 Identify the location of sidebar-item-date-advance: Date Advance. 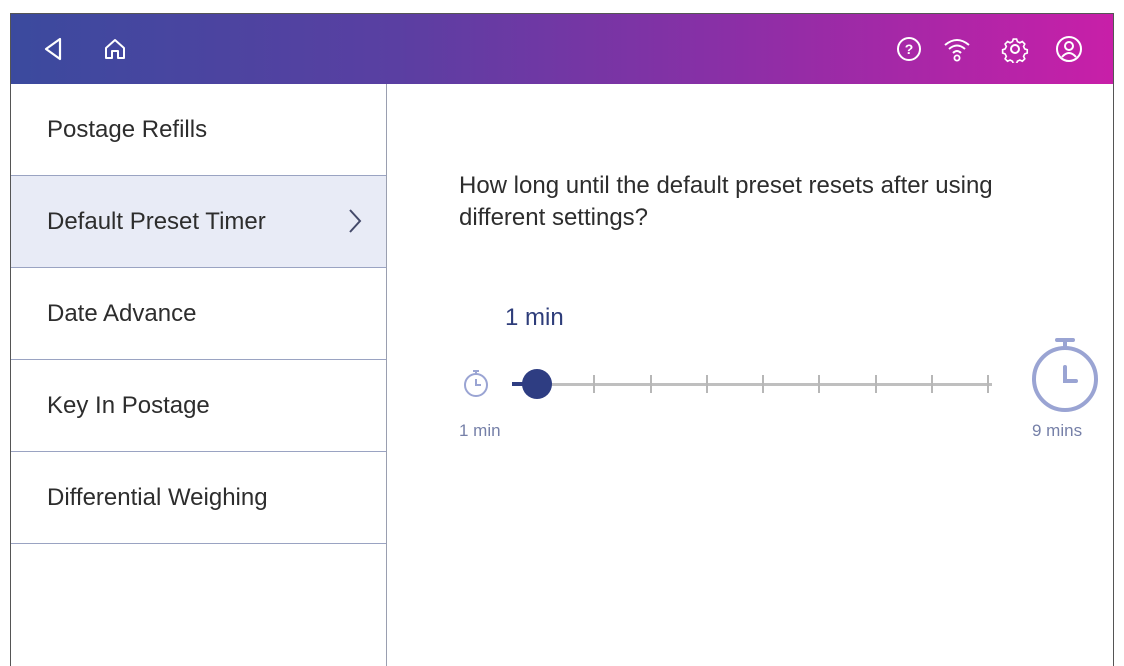
(198, 314).